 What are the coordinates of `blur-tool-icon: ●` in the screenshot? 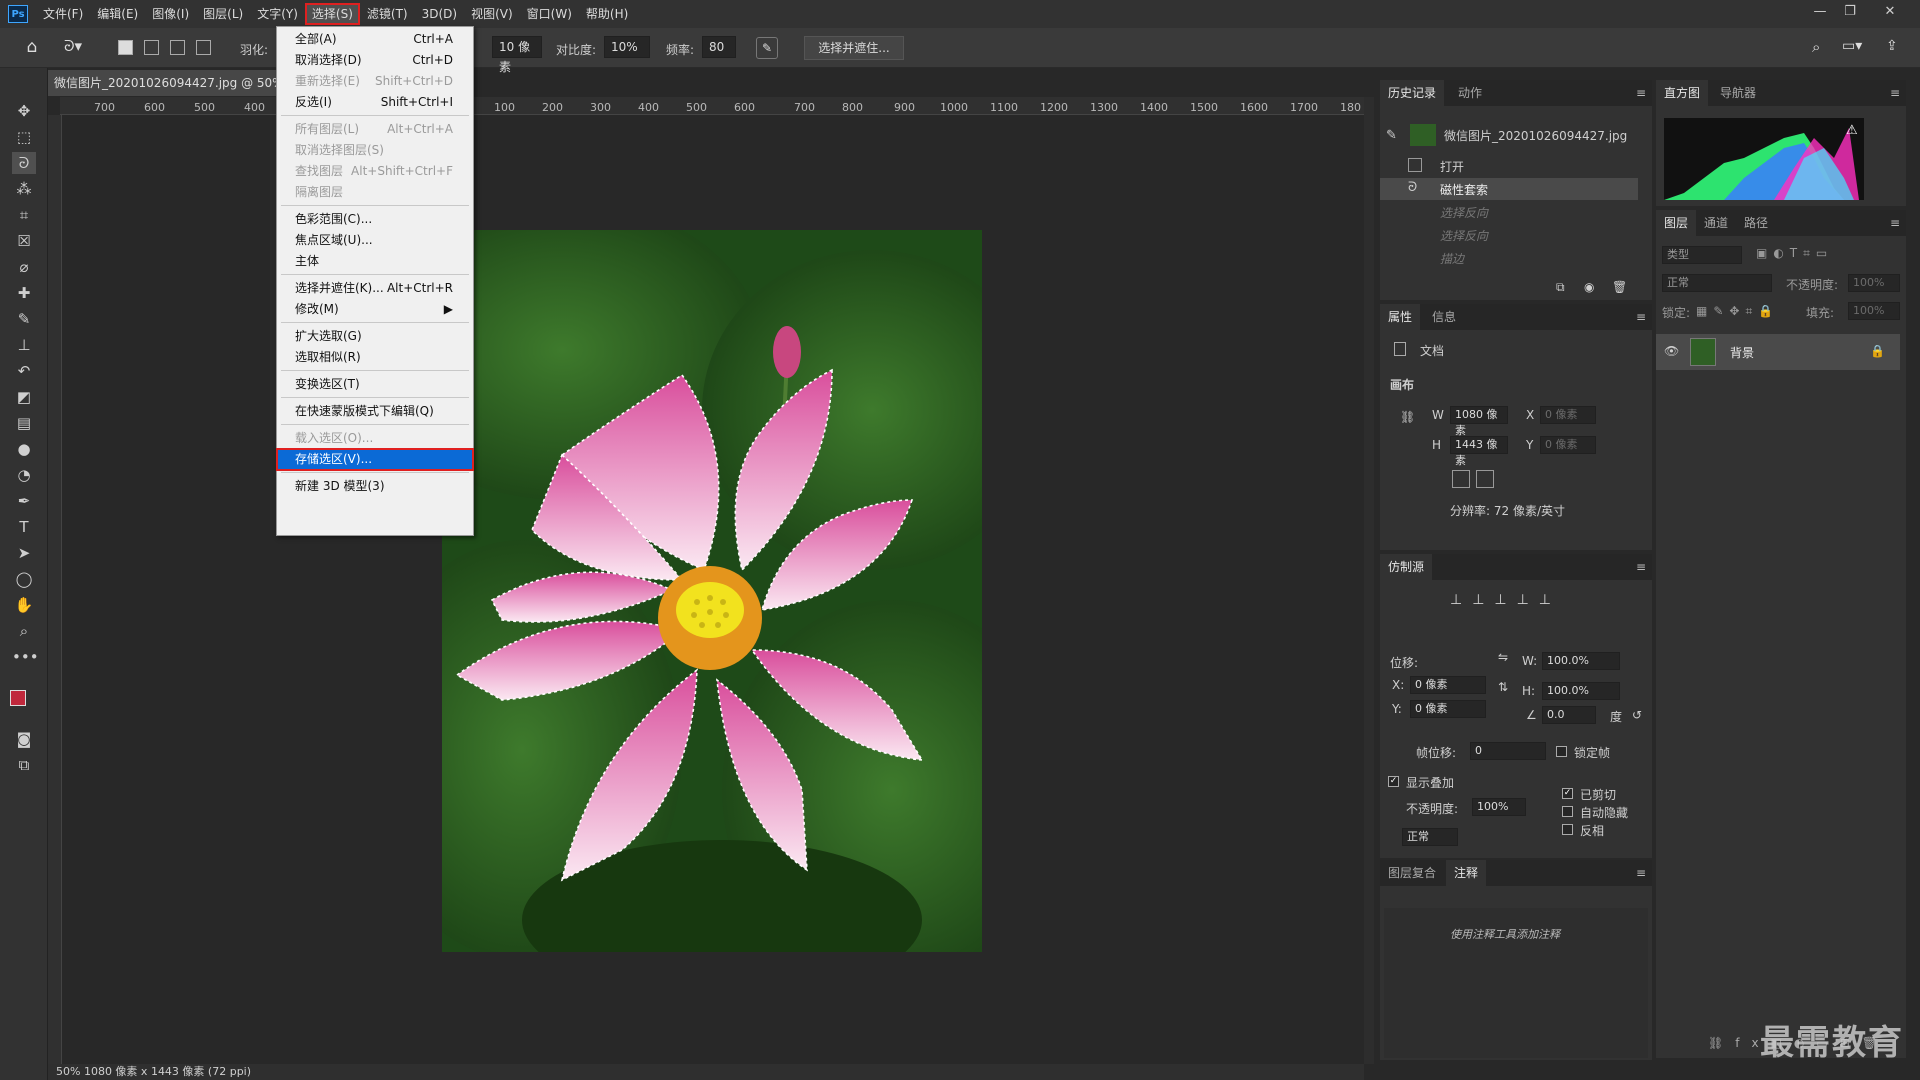 It's located at (24, 449).